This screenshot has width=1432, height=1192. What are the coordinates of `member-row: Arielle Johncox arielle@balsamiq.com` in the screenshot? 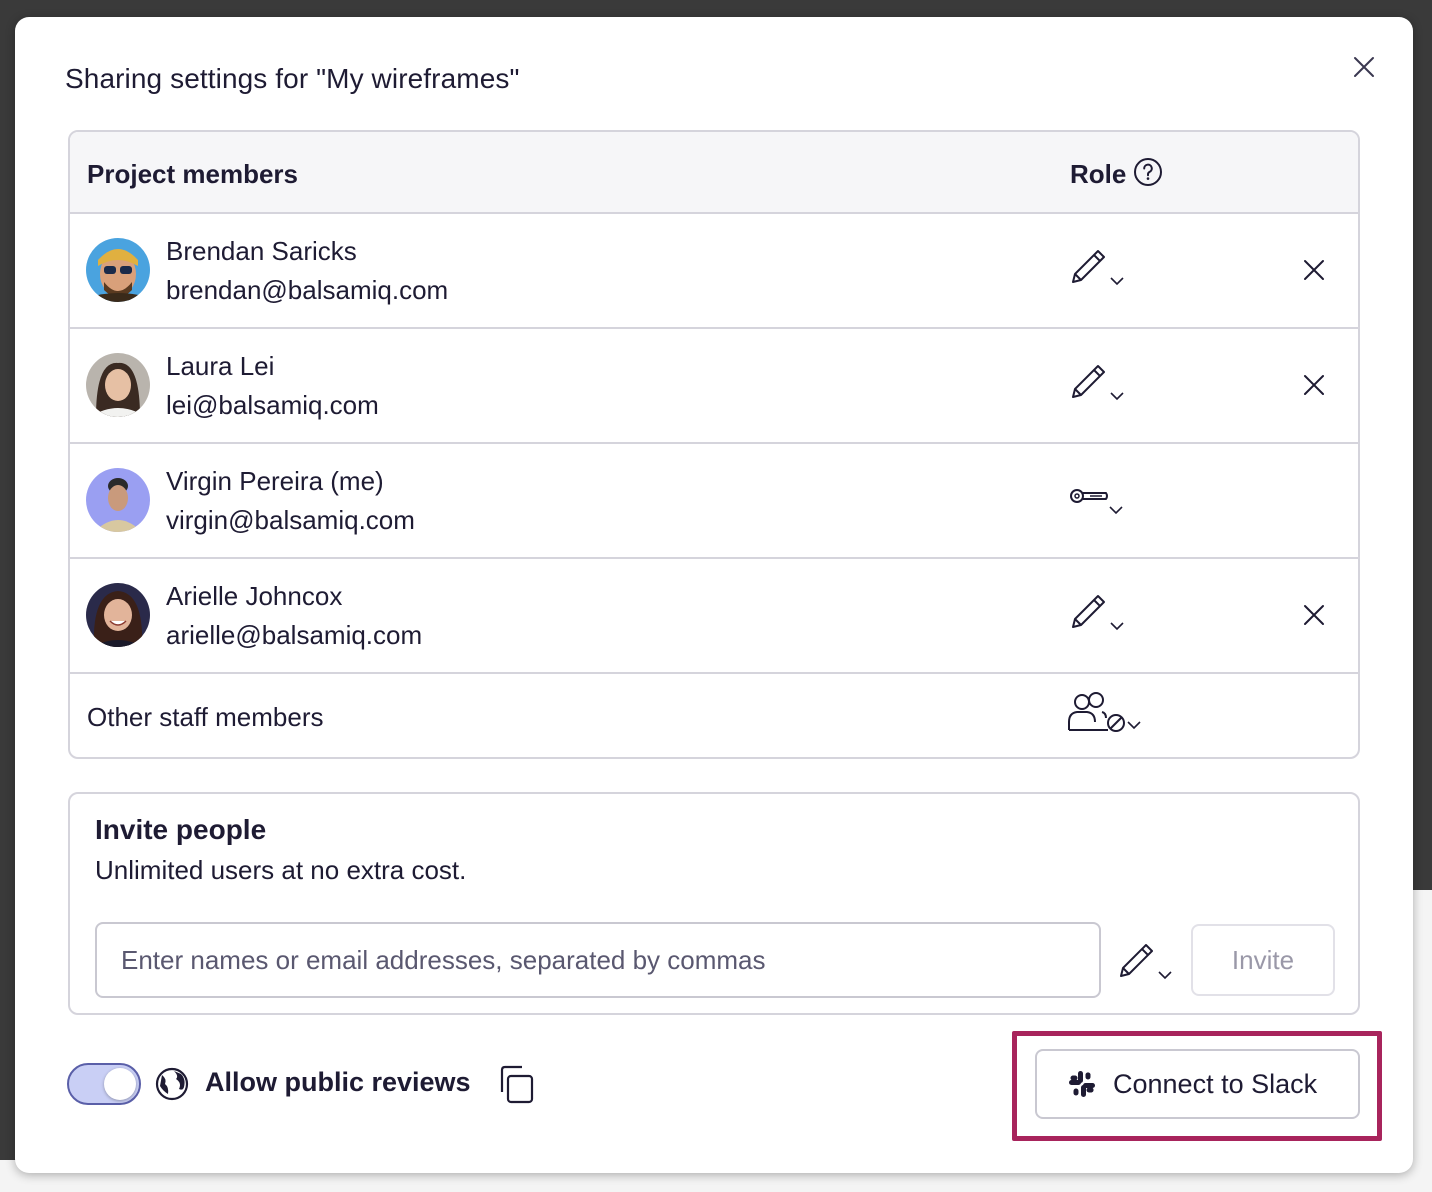 It's located at (714, 616).